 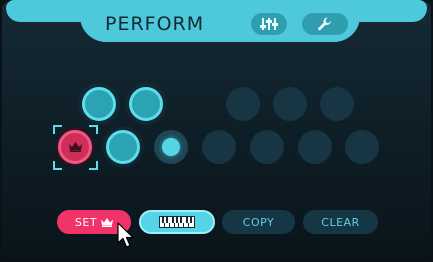 I want to click on copy-button: COPY, so click(x=258, y=222).